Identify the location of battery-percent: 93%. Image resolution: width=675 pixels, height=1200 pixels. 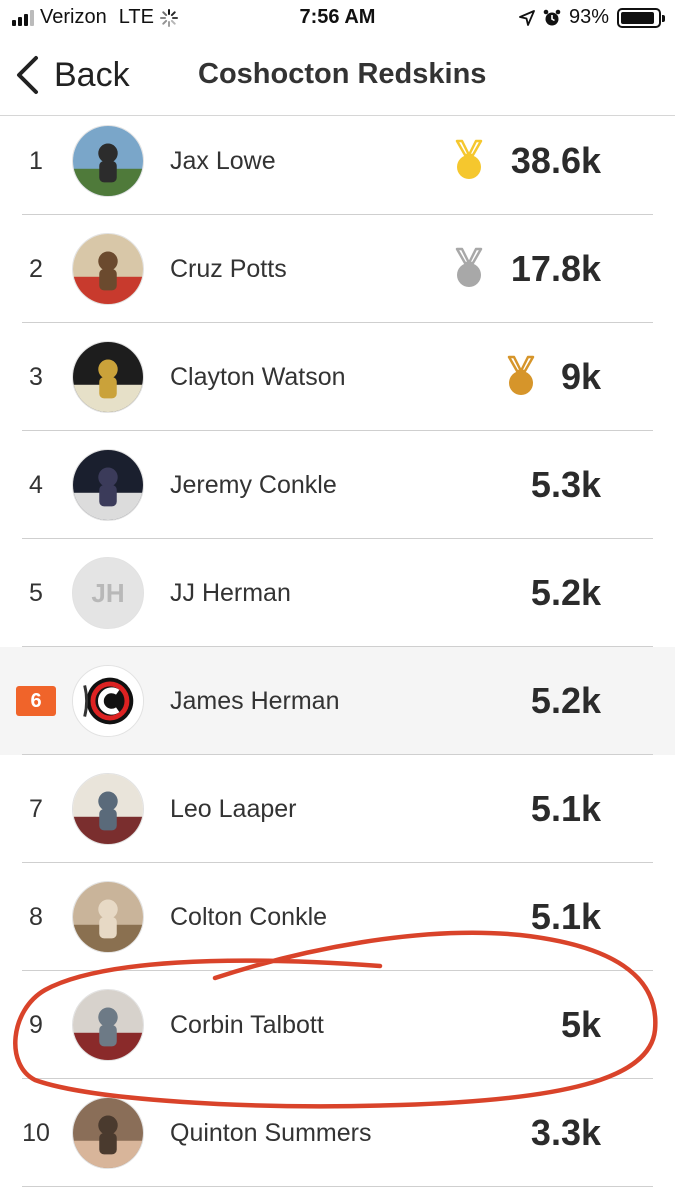
(588, 17).